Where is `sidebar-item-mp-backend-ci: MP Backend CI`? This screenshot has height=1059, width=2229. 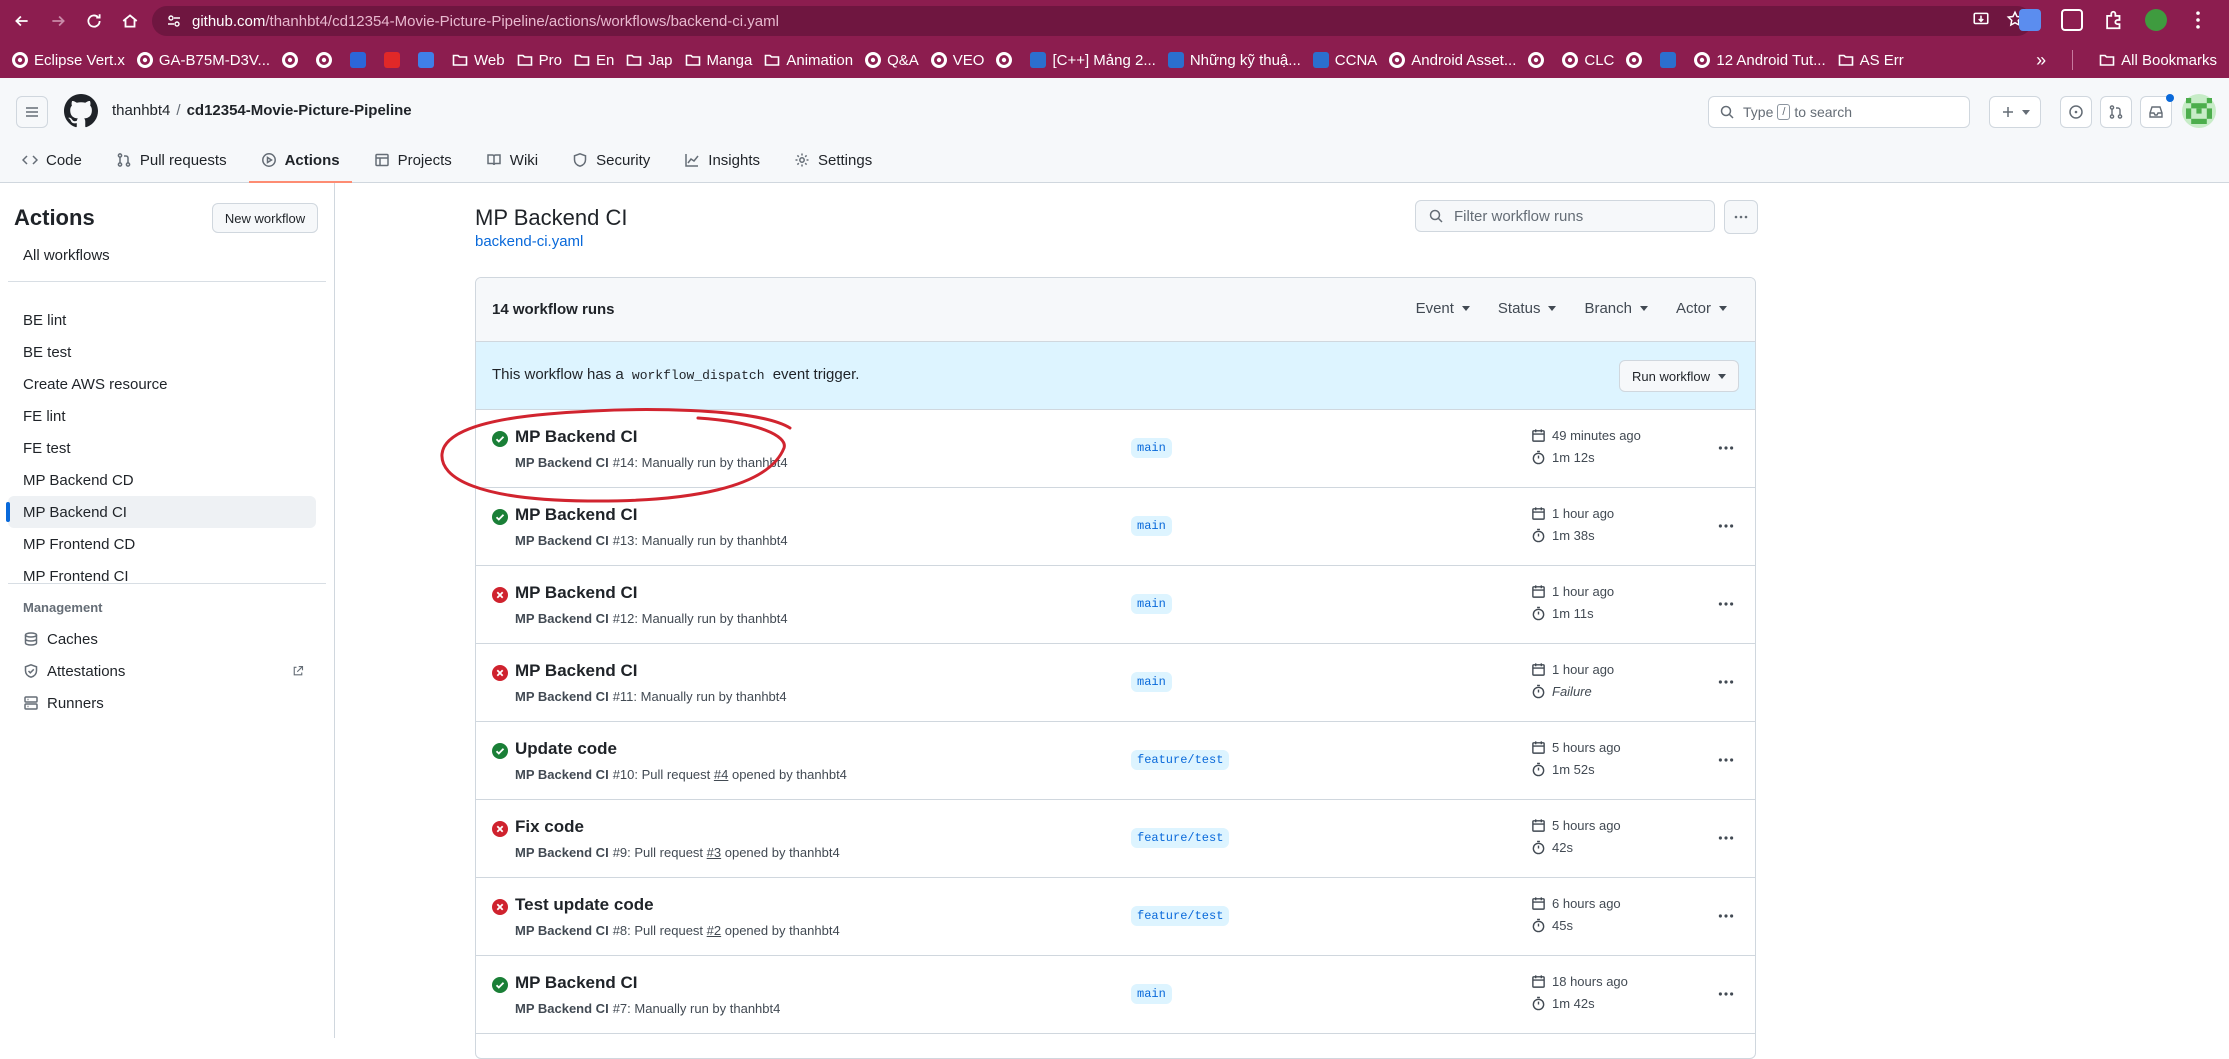
sidebar-item-mp-backend-ci: MP Backend CI is located at coordinates (161, 512).